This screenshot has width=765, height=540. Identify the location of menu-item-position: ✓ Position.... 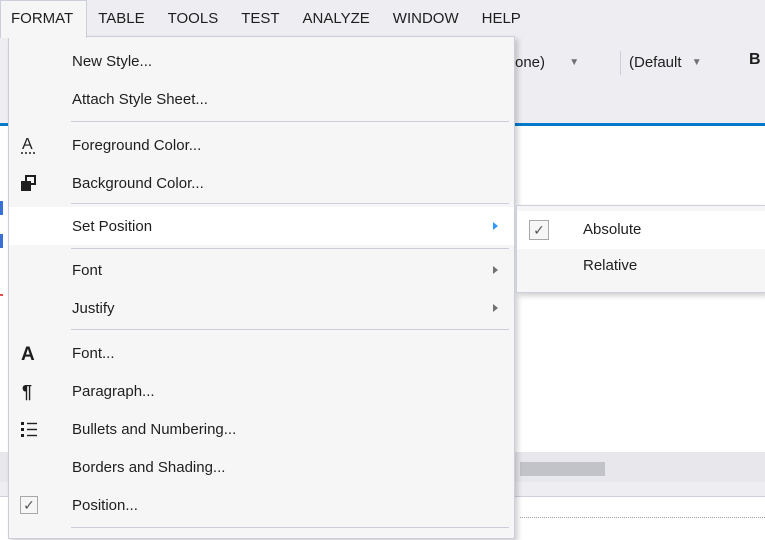
(261, 505).